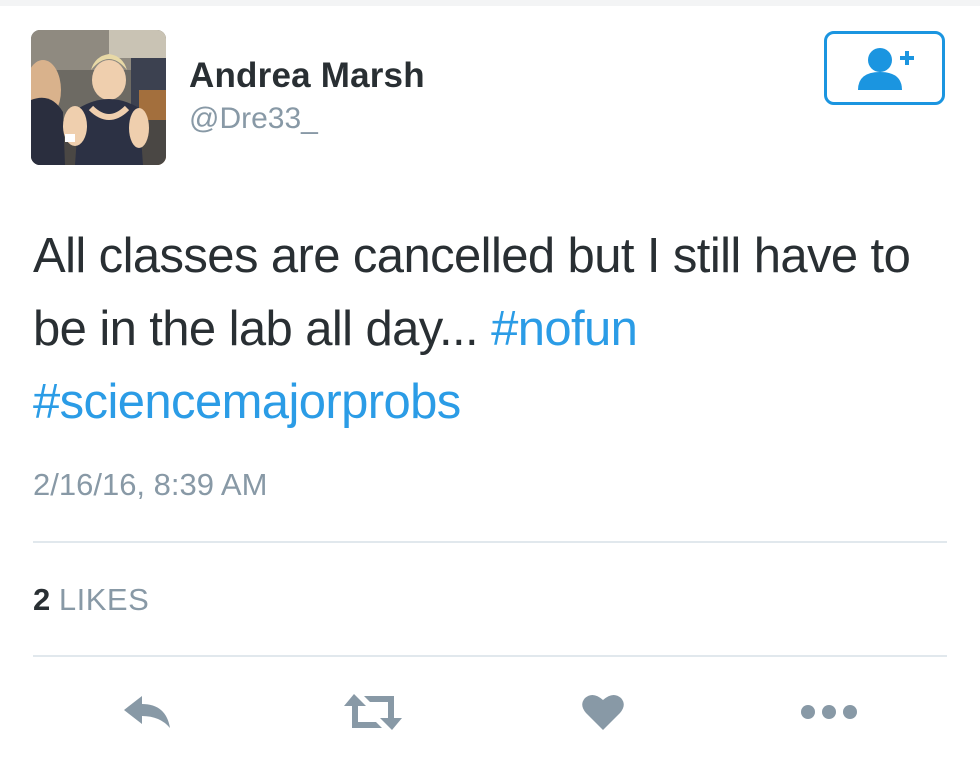  I want to click on like-button, so click(603, 712).